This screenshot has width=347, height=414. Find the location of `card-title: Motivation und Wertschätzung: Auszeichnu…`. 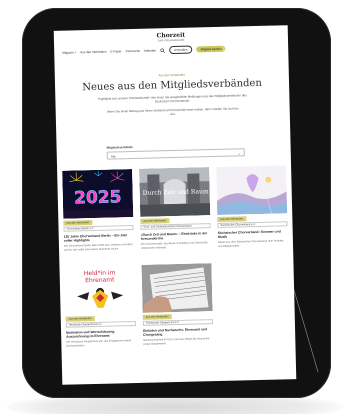

card-title: Motivation und Wertschätzung: Auszeichnu… is located at coordinates (101, 334).